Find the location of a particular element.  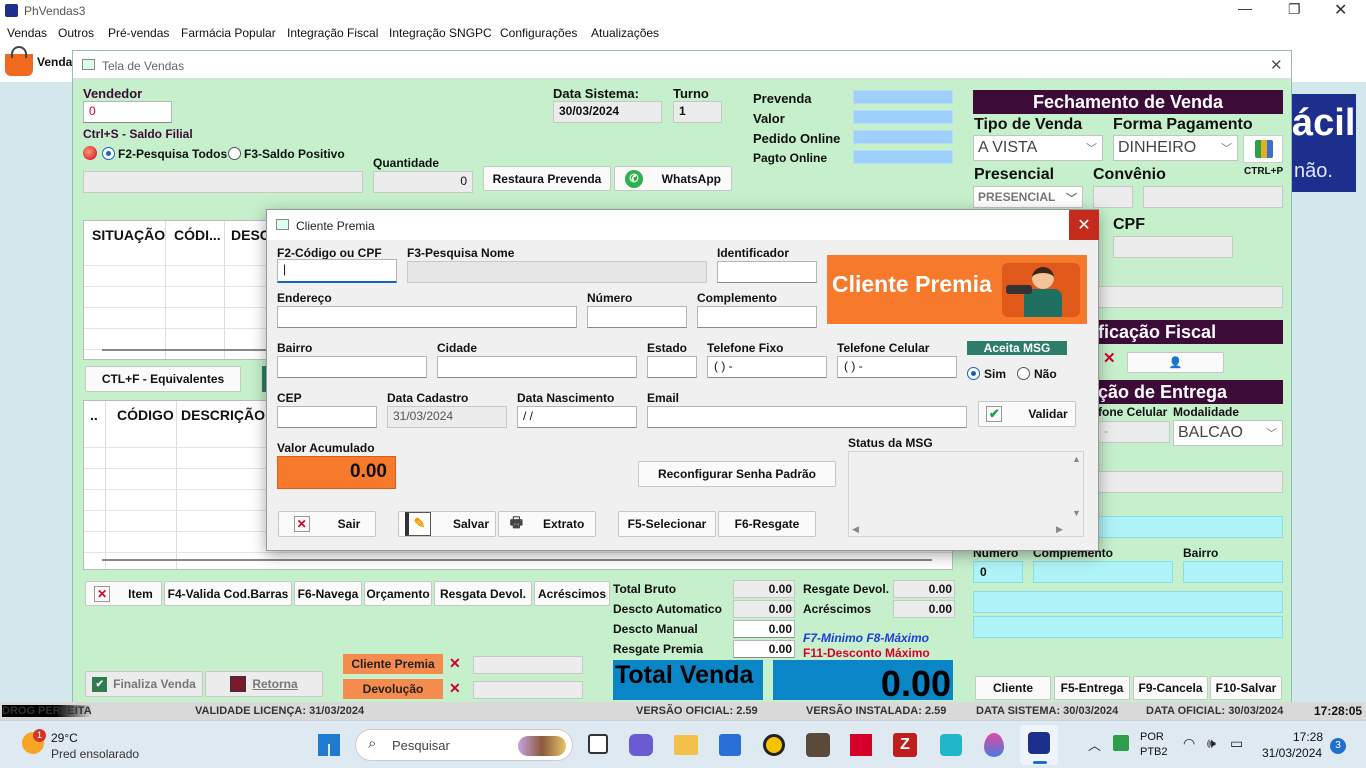

grid2-col-descricao: DESCRIÇÃO is located at coordinates (223, 415).